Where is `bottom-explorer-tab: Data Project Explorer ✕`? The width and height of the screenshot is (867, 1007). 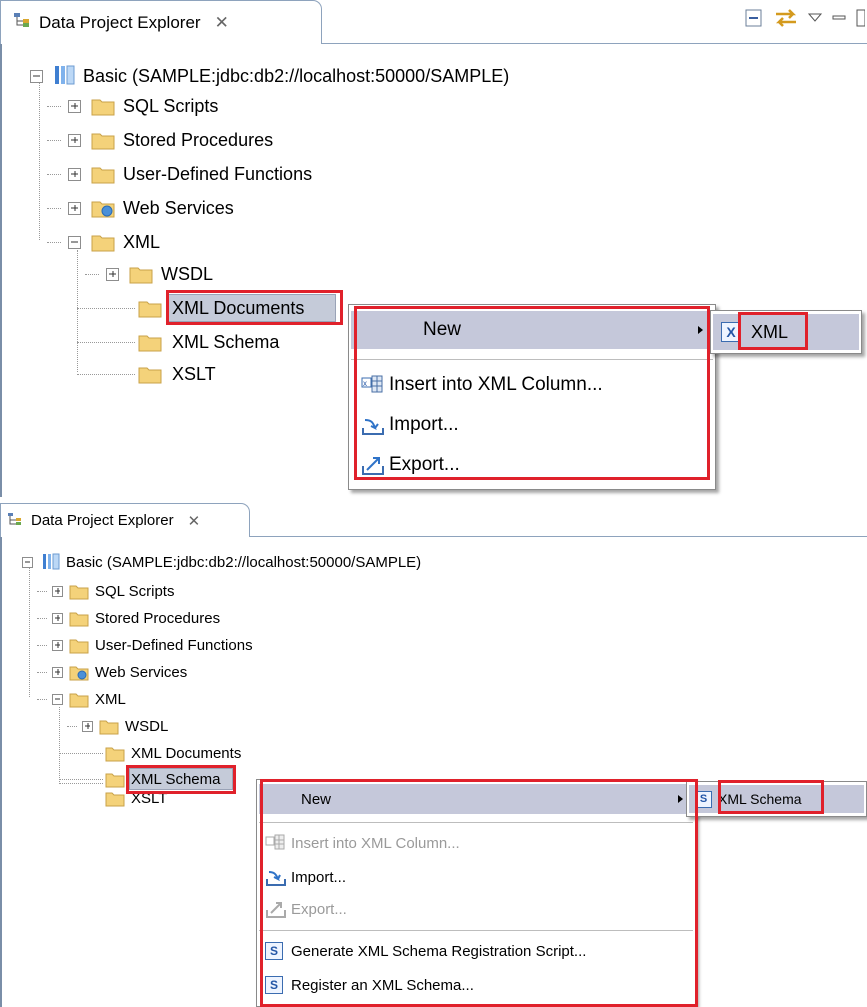
bottom-explorer-tab: Data Project Explorer ✕ is located at coordinates (125, 520).